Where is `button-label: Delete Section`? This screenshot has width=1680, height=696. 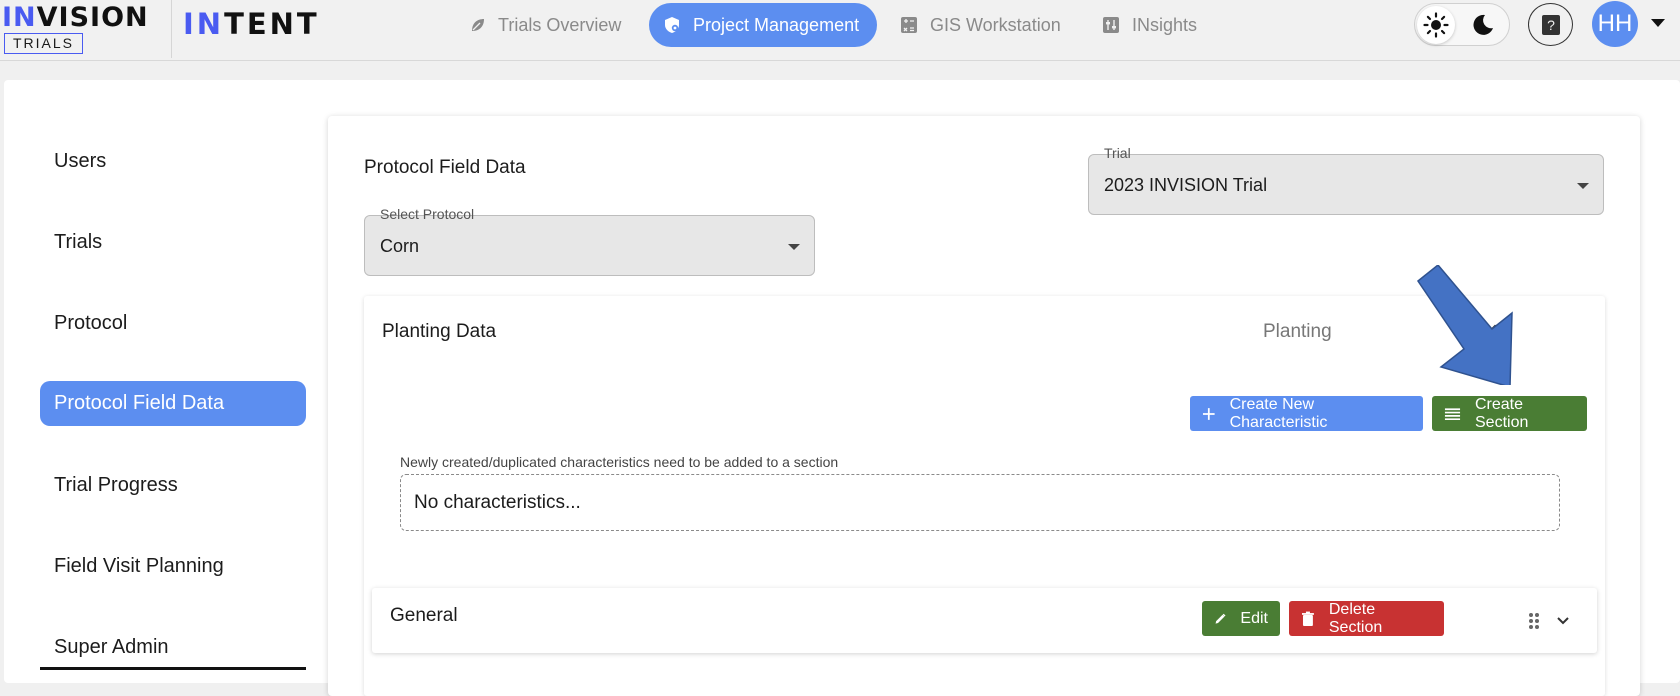 button-label: Delete Section is located at coordinates (1355, 618).